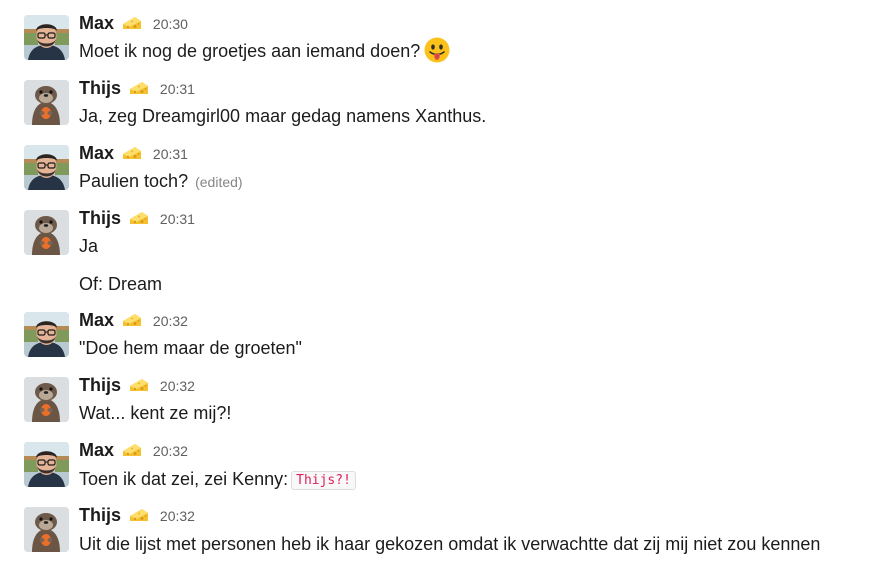 This screenshot has height=578, width=873. Describe the element at coordinates (190, 348) in the screenshot. I see `message-text: "Doe hem maar de groeten"` at that location.